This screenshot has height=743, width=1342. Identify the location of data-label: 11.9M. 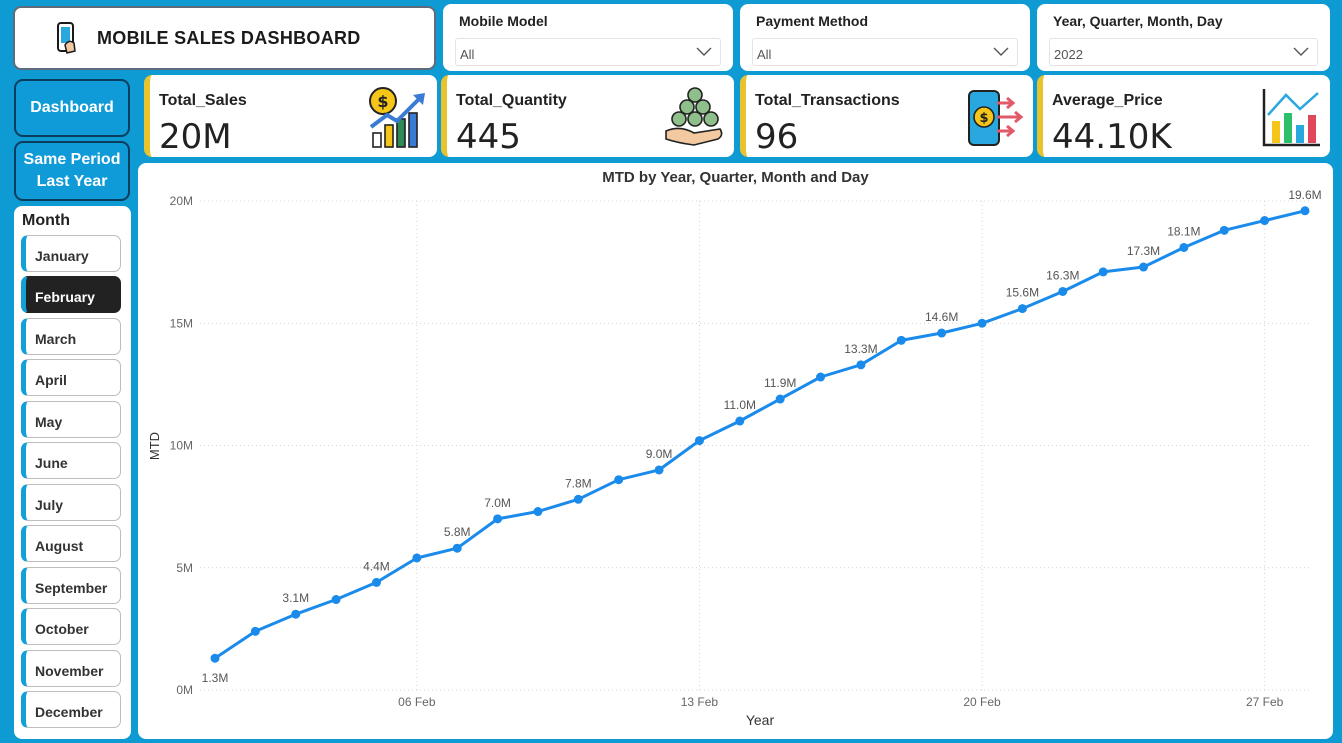
(780, 383).